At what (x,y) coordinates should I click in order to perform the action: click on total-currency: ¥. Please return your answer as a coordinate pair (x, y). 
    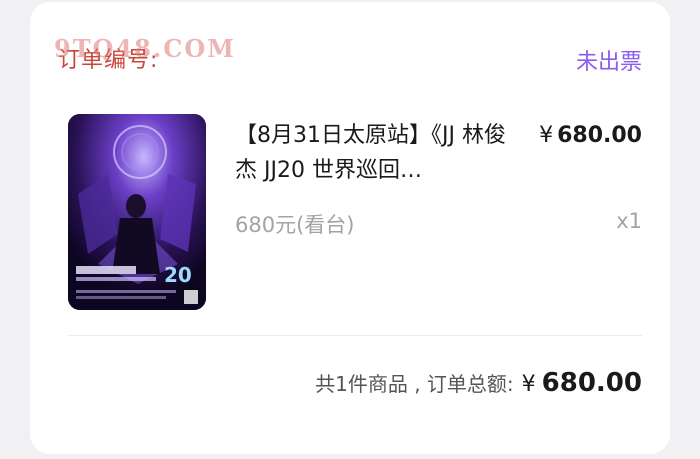
    Looking at the image, I should click on (528, 384).